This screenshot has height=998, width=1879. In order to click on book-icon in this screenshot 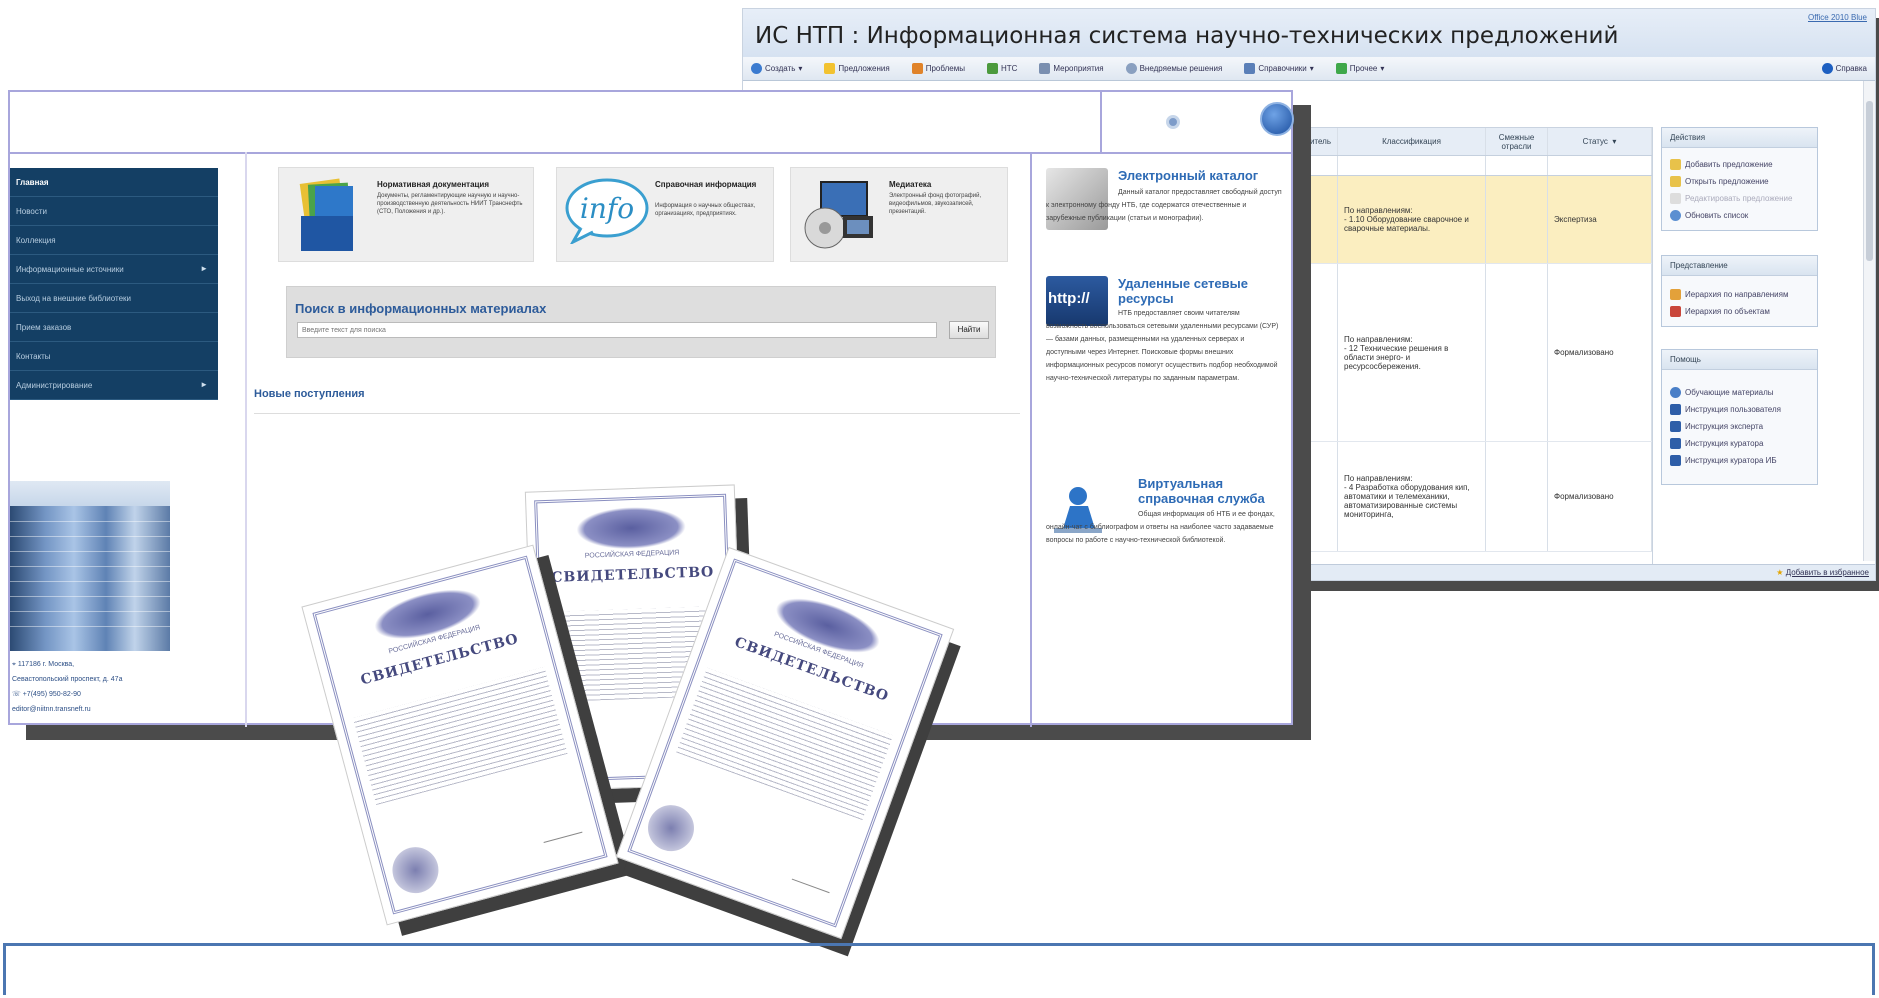, I will do `click(1250, 68)`.